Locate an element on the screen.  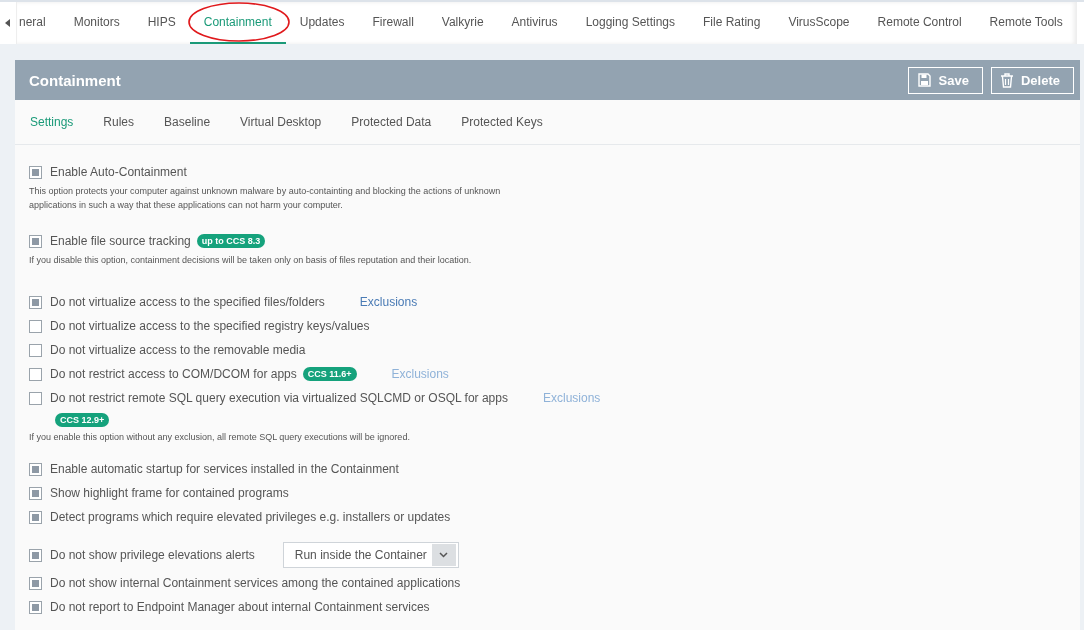
module-tab: Valkyrie is located at coordinates (462, 23).